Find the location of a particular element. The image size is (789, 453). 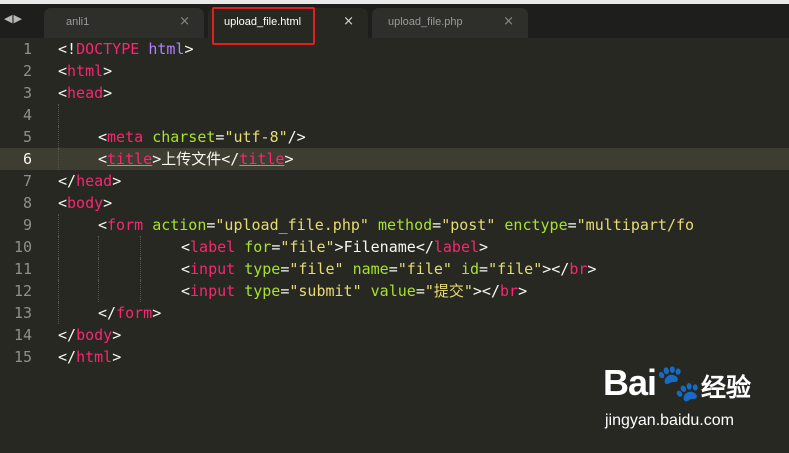

tag: label is located at coordinates (456, 247).